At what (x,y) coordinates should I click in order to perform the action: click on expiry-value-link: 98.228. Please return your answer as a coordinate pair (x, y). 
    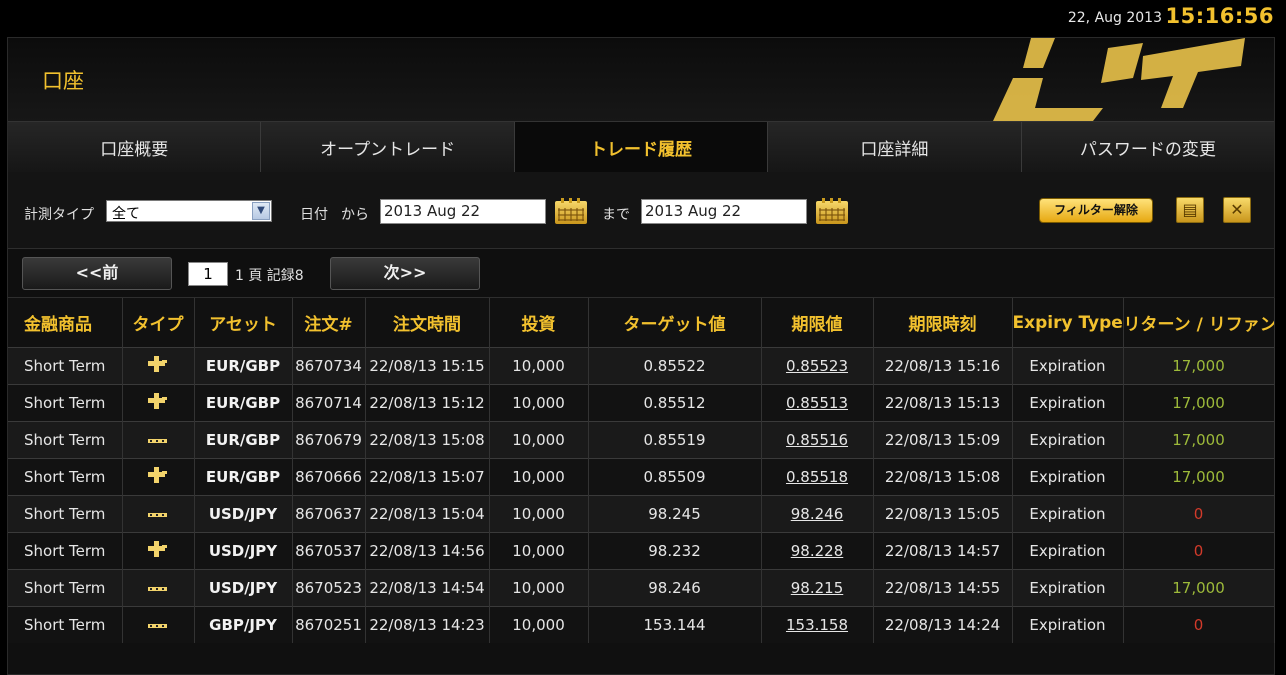
    Looking at the image, I should click on (817, 551).